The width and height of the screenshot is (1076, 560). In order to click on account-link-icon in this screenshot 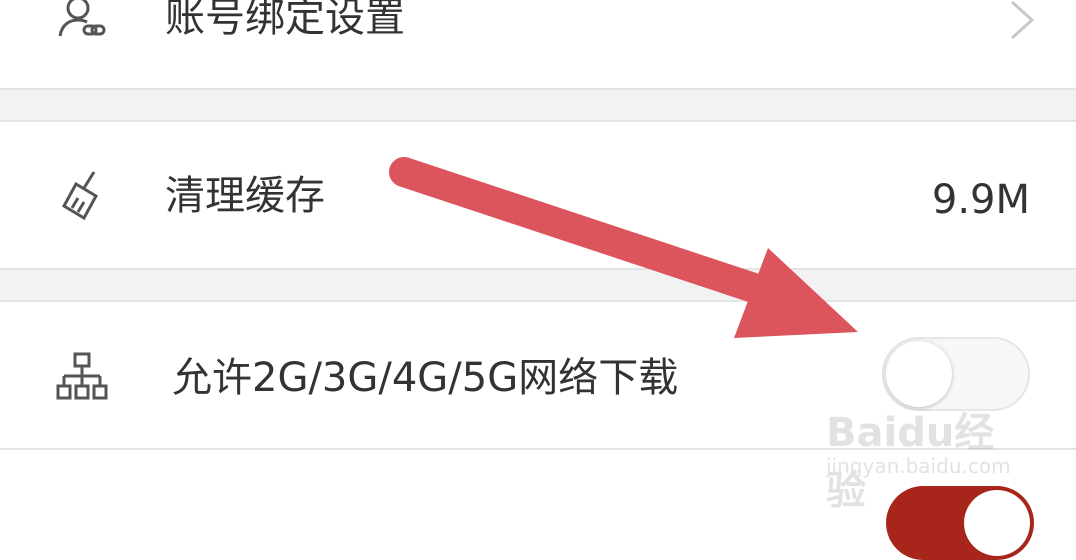, I will do `click(82, 18)`.